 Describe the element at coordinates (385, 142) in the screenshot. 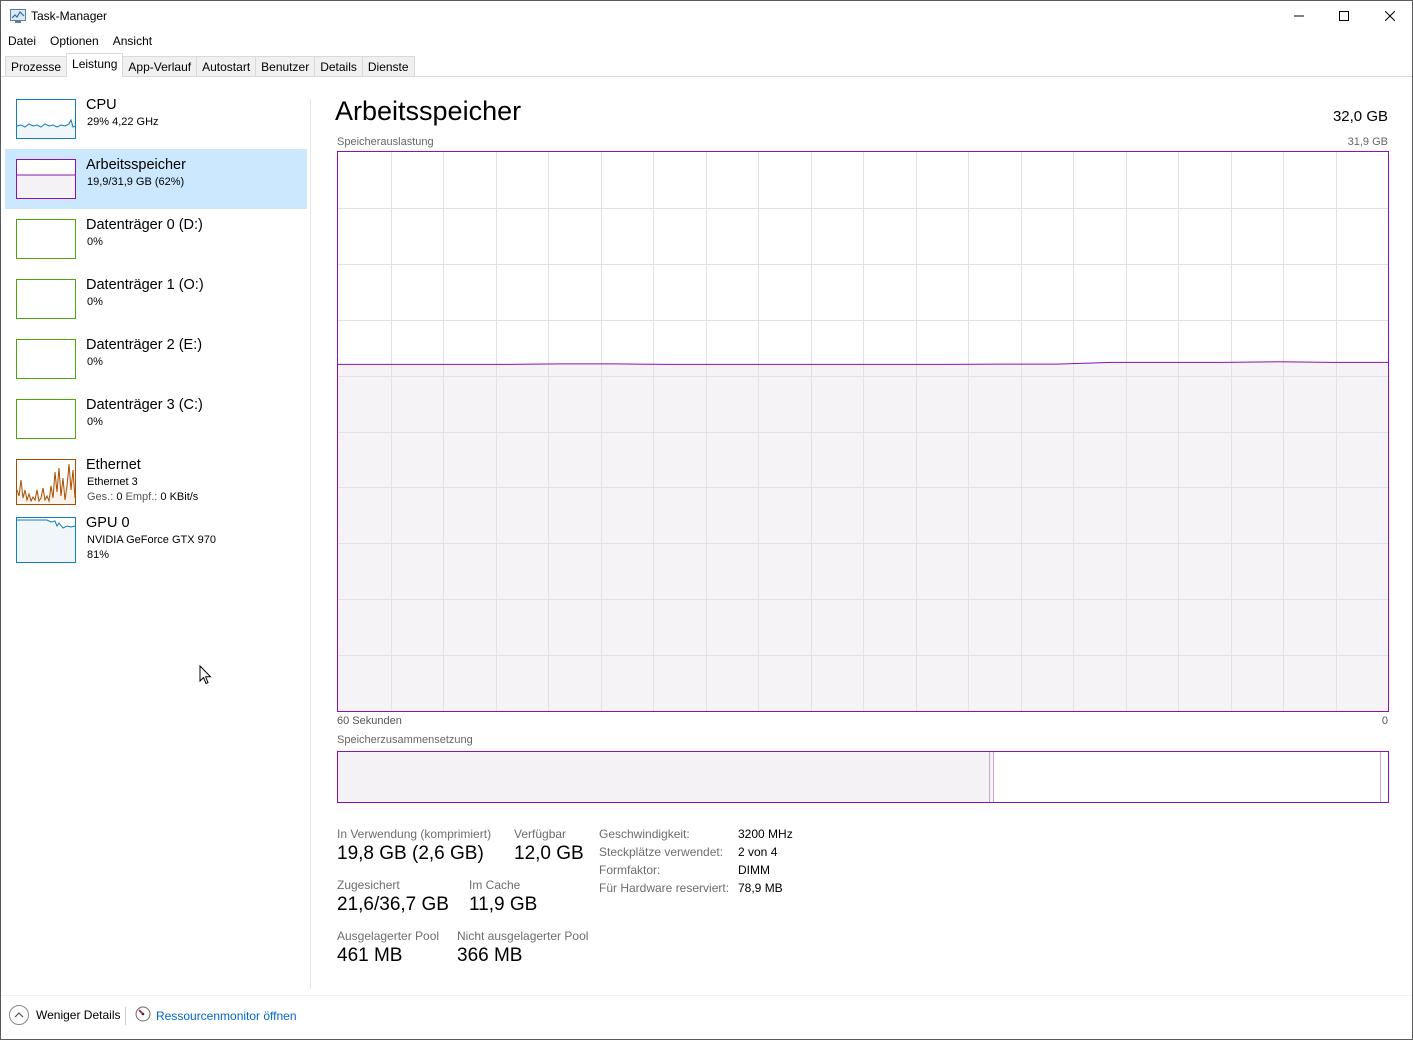

I see `memory-usage-graph-label: Speicherauslastung` at that location.